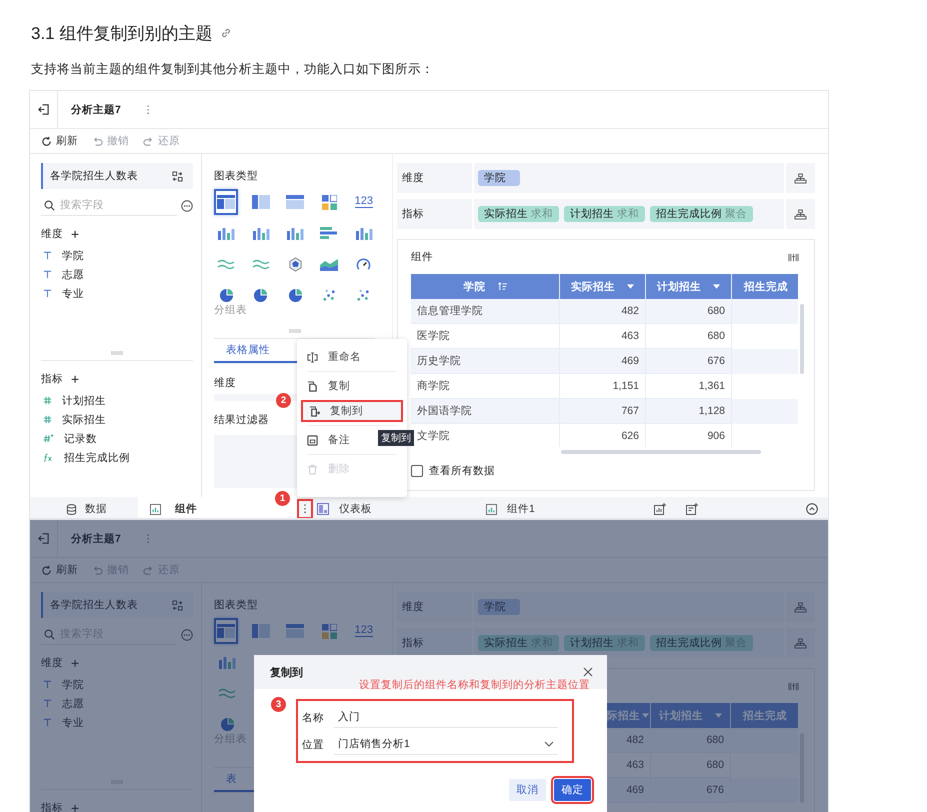  Describe the element at coordinates (80, 439) in the screenshot. I see `field-item: 记录数` at that location.